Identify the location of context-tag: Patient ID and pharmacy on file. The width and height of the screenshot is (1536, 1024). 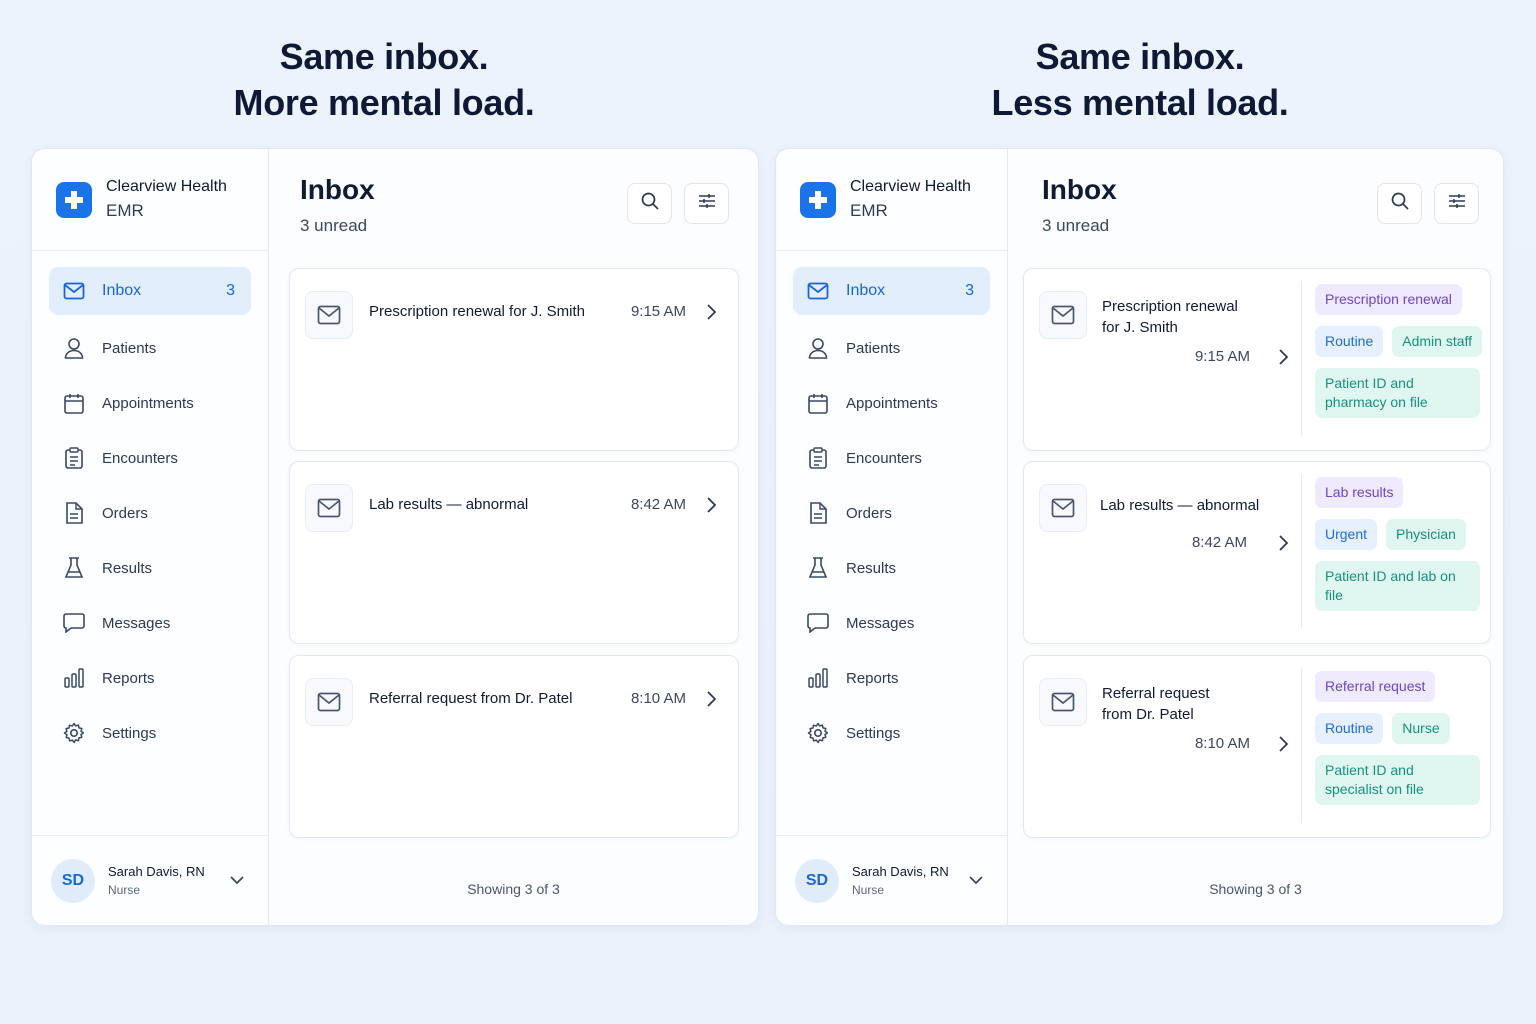
(1397, 393).